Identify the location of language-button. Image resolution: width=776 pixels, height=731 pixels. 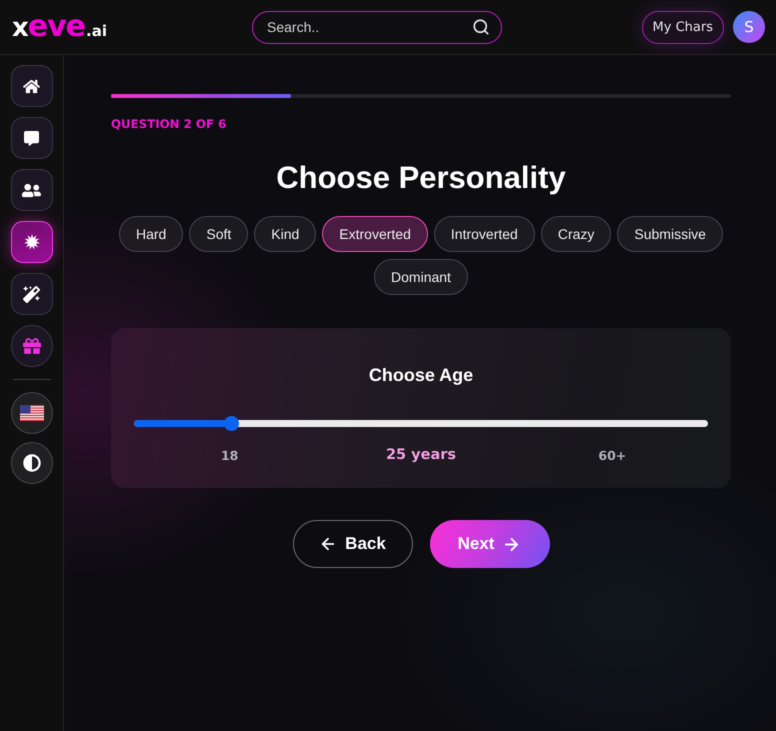
(31, 413).